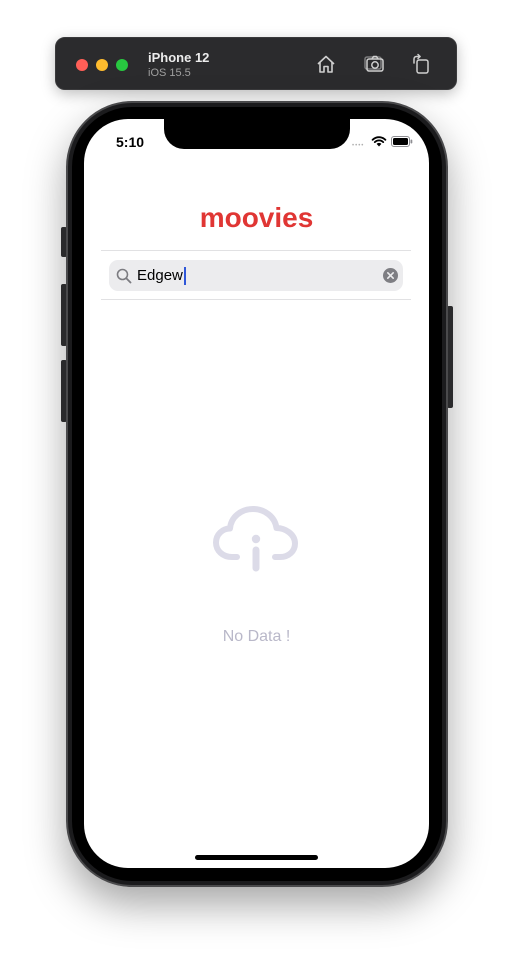  What do you see at coordinates (256, 857) in the screenshot?
I see `home-indicator` at bounding box center [256, 857].